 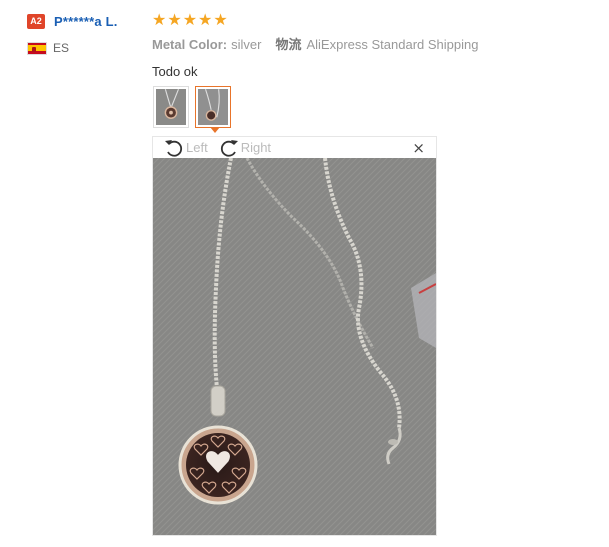 What do you see at coordinates (61, 48) in the screenshot?
I see `country-code: ES` at bounding box center [61, 48].